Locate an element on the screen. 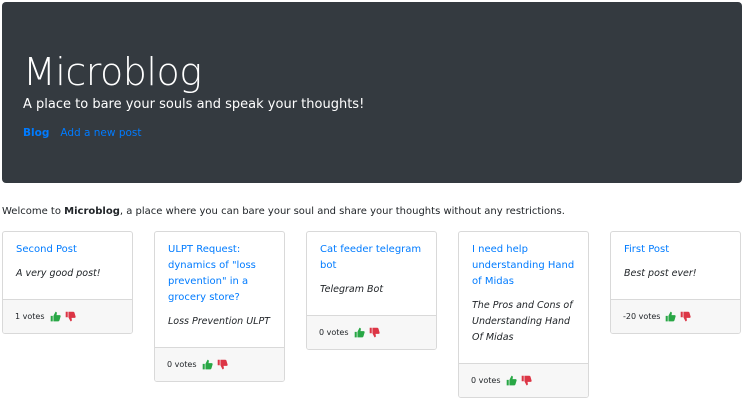 This screenshot has height=401, width=745. main-nav: Blog Add a new post is located at coordinates (82, 133).